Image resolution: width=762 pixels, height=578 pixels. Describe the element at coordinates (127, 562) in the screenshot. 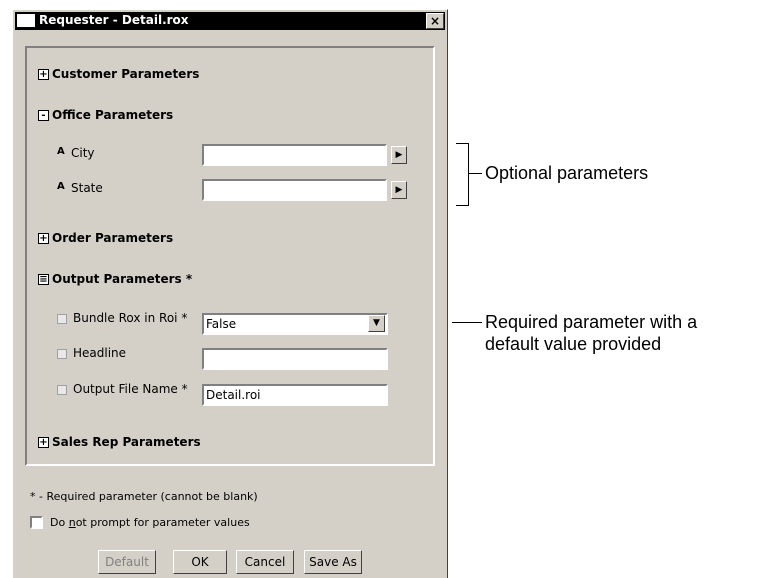

I see `default-button: Default` at that location.